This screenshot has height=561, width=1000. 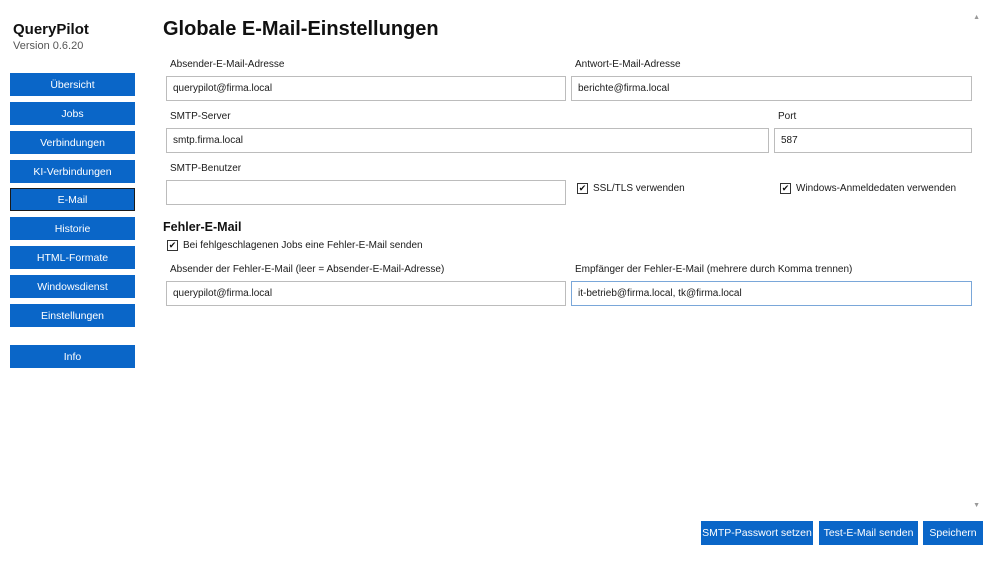 What do you see at coordinates (787, 116) in the screenshot?
I see `port-label: Port` at bounding box center [787, 116].